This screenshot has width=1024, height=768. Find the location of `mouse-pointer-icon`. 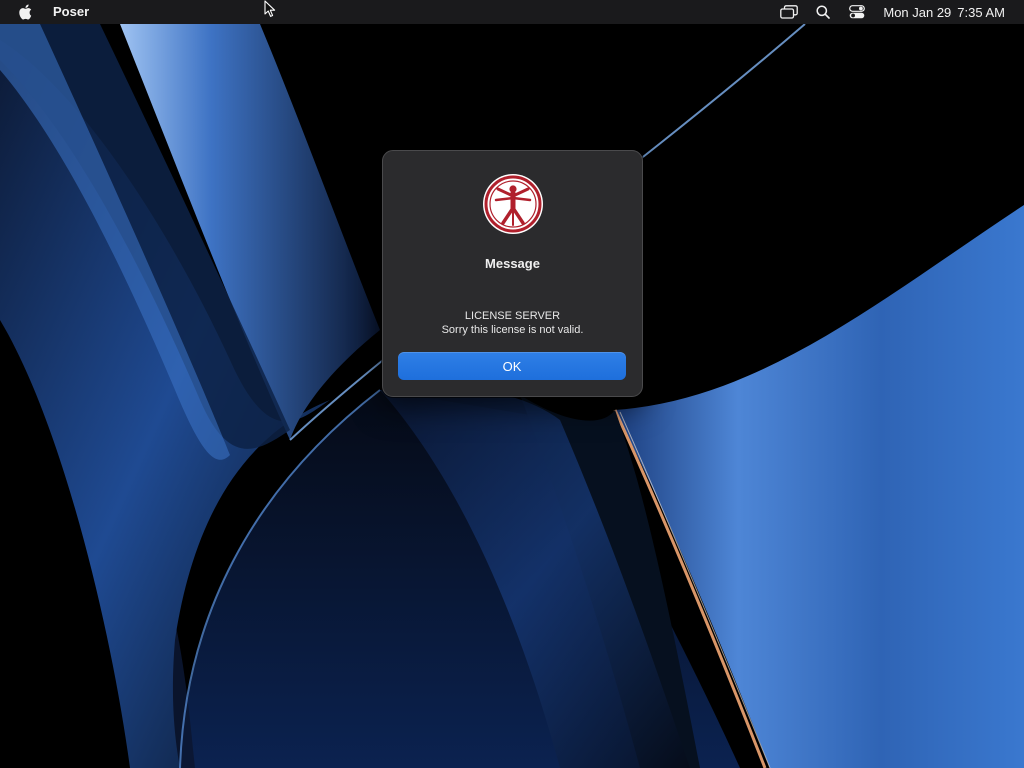

mouse-pointer-icon is located at coordinates (270, 8).